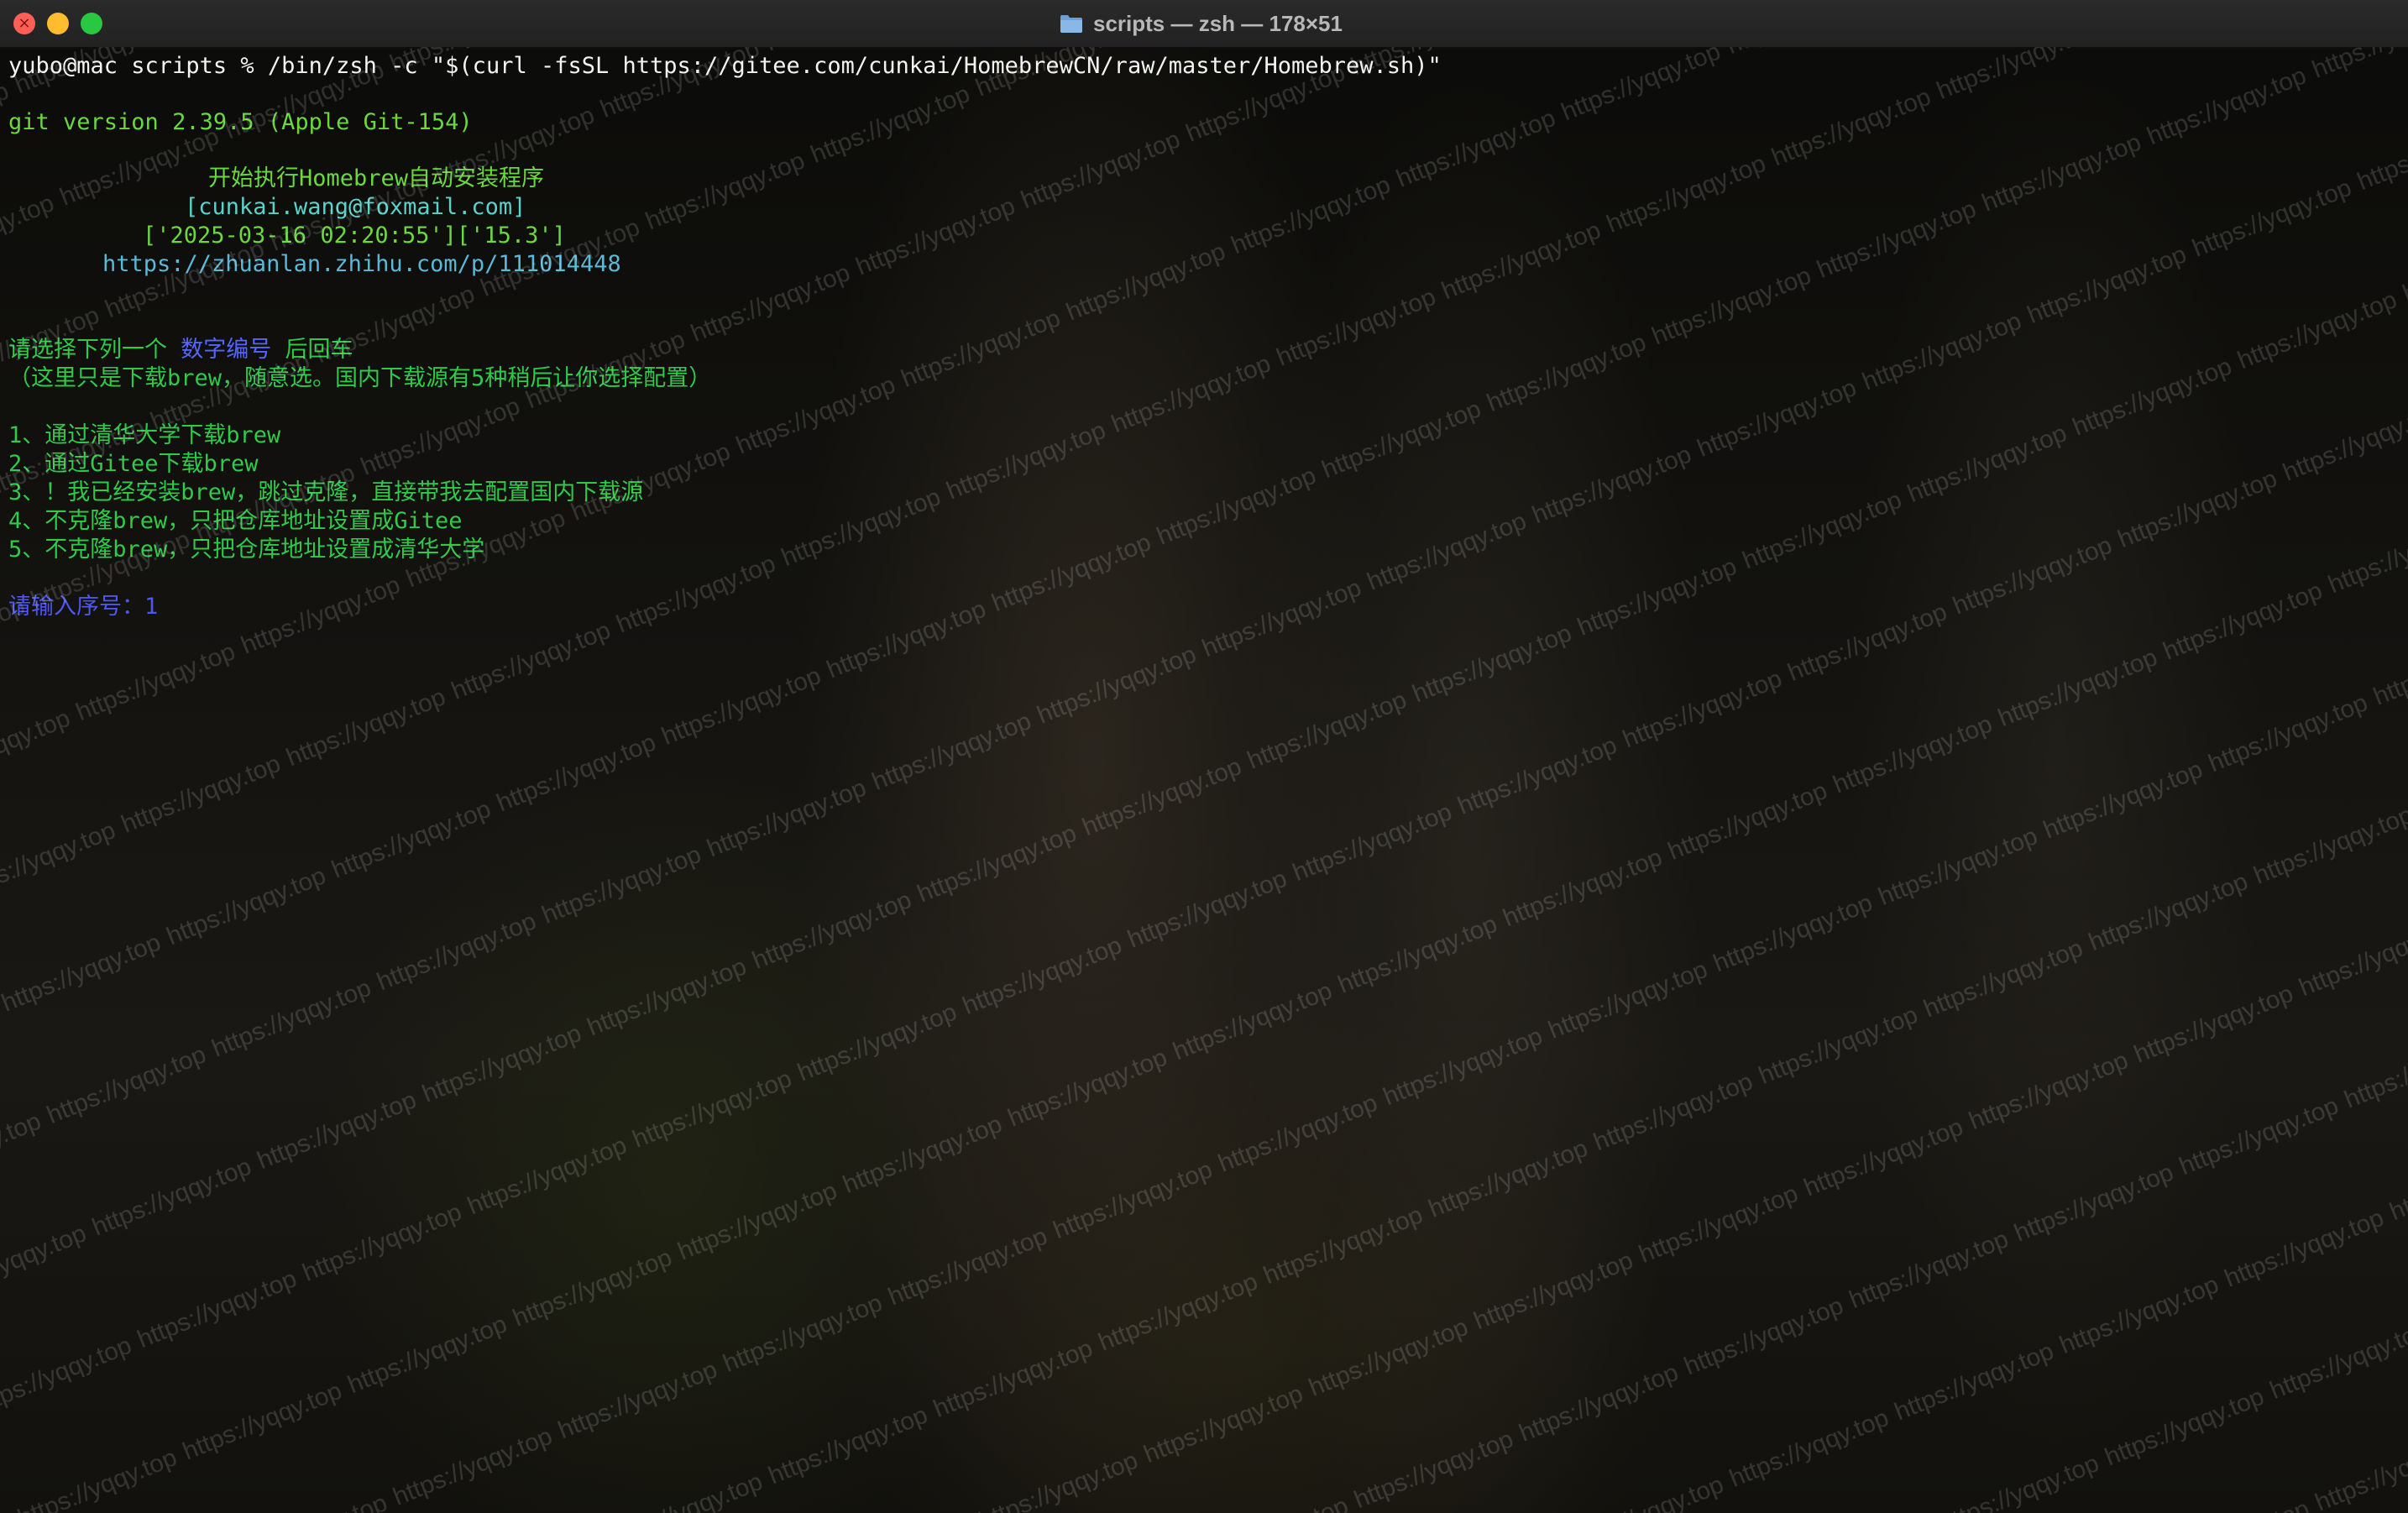 This screenshot has width=2408, height=1513. I want to click on download-note: （这里只是下载brew，随意选。国内下载源有5种稍后让你选择配置）, so click(360, 378).